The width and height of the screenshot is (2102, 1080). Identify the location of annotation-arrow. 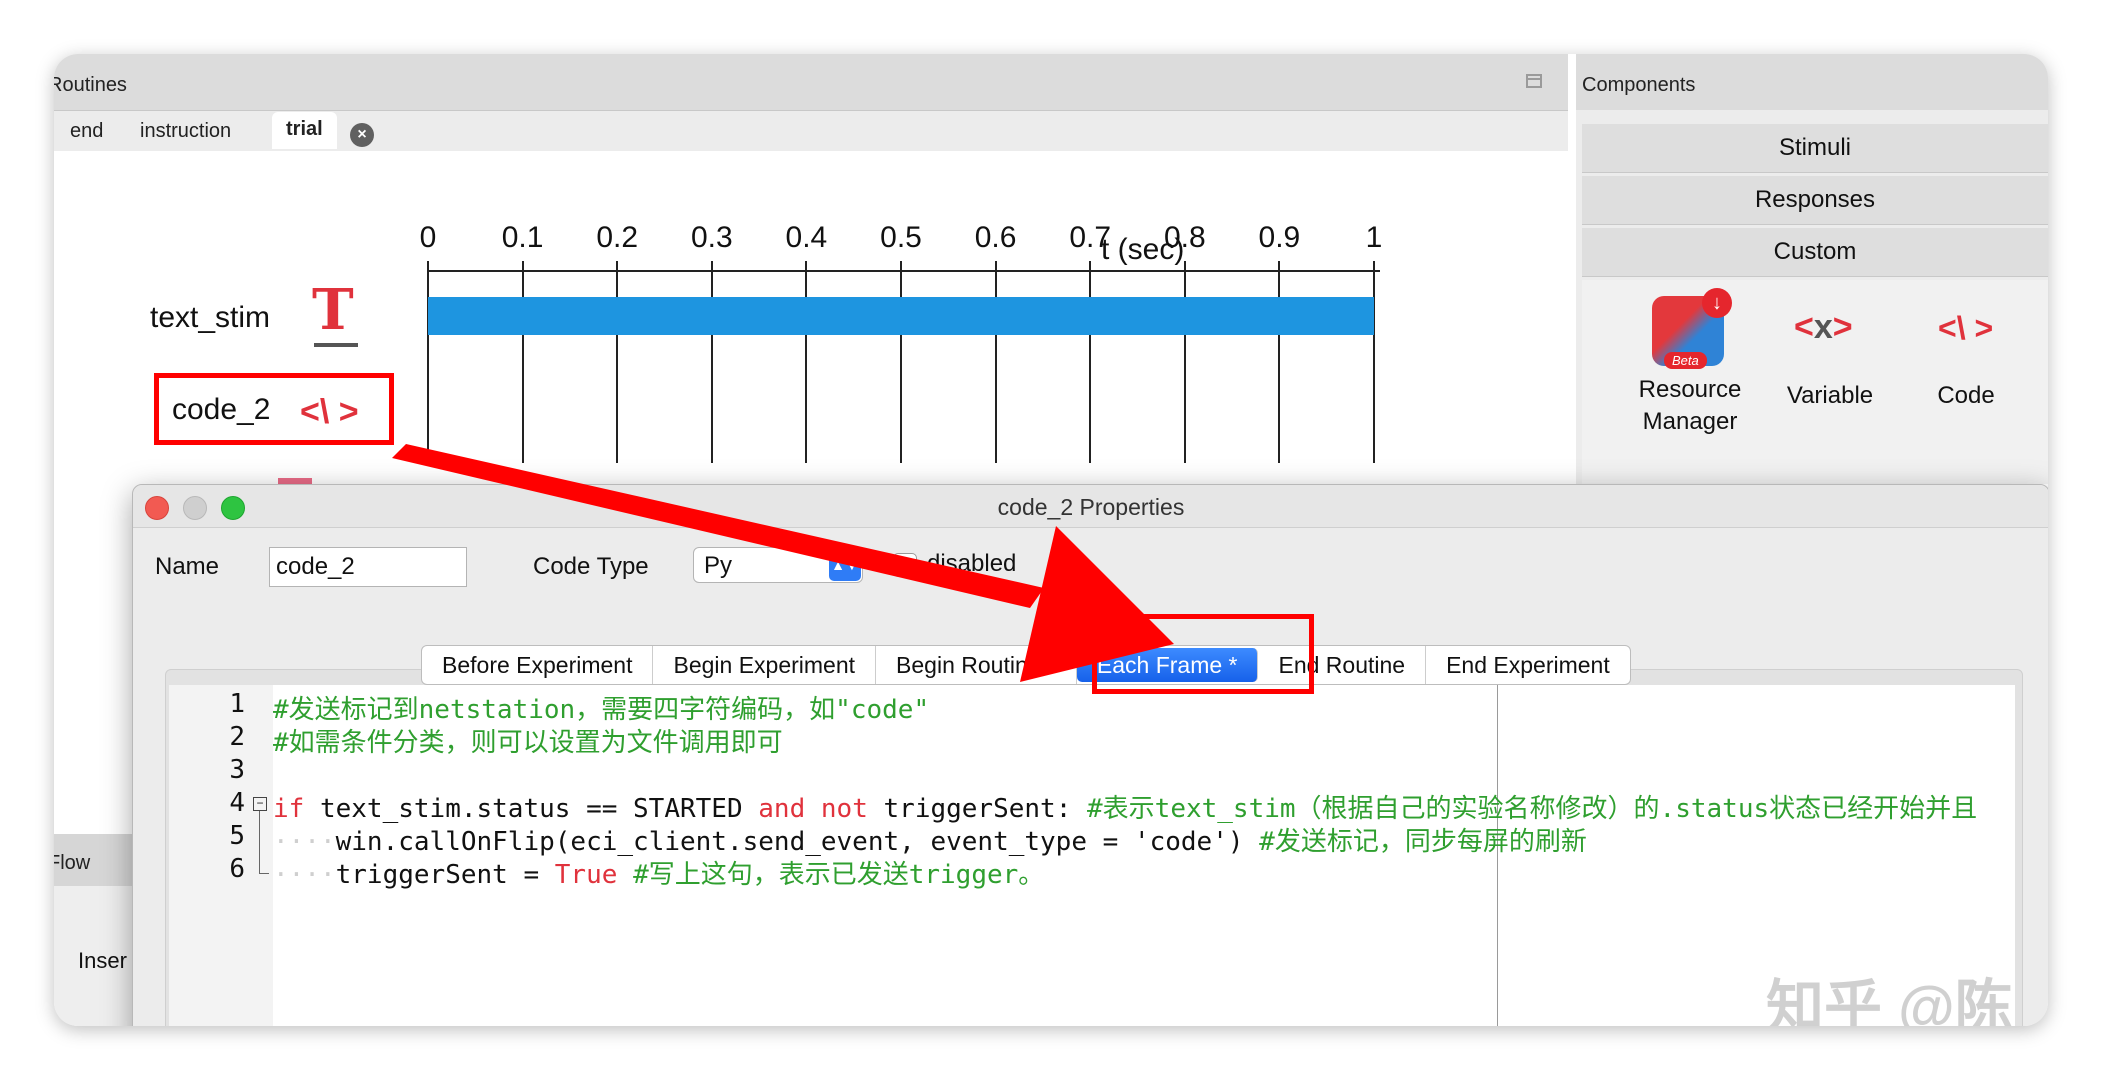
(783, 563).